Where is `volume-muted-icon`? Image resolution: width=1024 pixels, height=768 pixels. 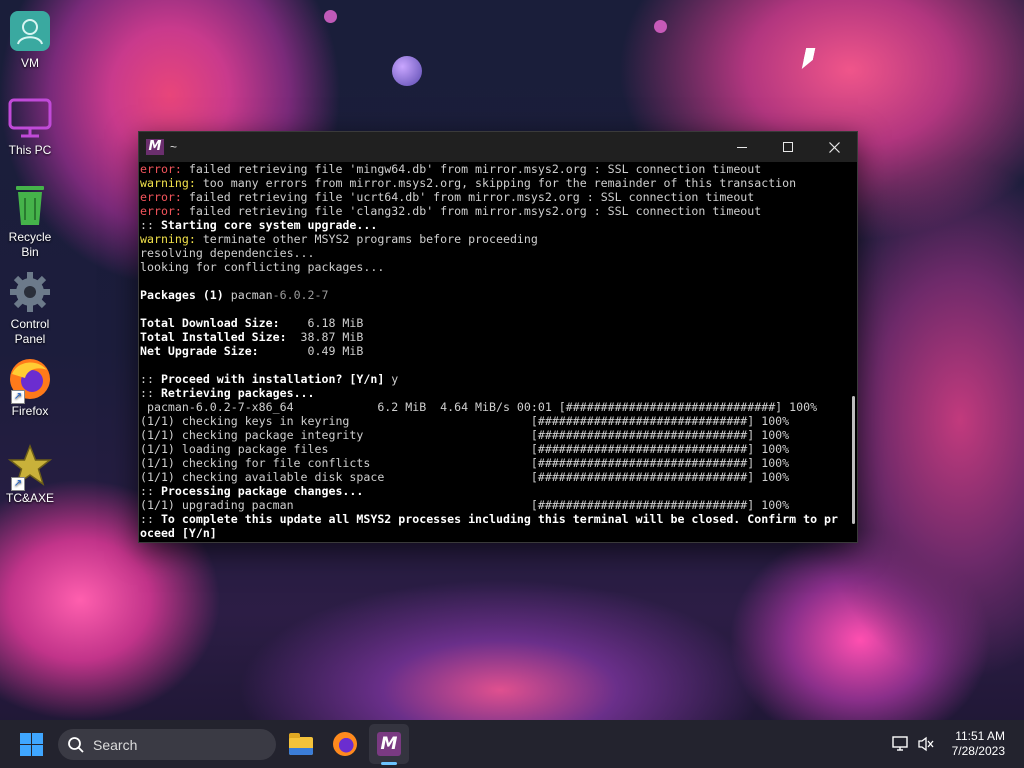
volume-muted-icon is located at coordinates (926, 744).